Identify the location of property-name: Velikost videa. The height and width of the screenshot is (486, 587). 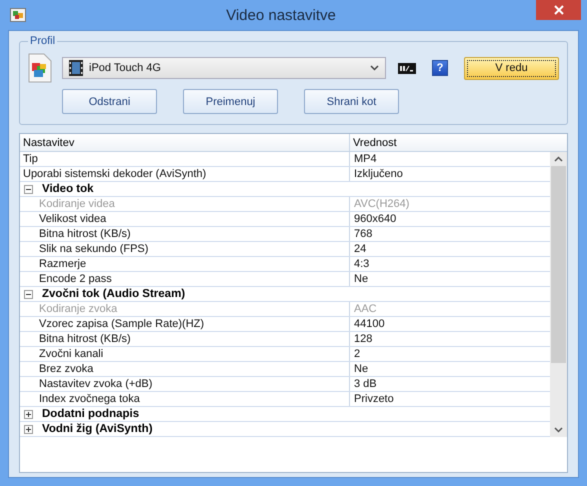
(185, 219).